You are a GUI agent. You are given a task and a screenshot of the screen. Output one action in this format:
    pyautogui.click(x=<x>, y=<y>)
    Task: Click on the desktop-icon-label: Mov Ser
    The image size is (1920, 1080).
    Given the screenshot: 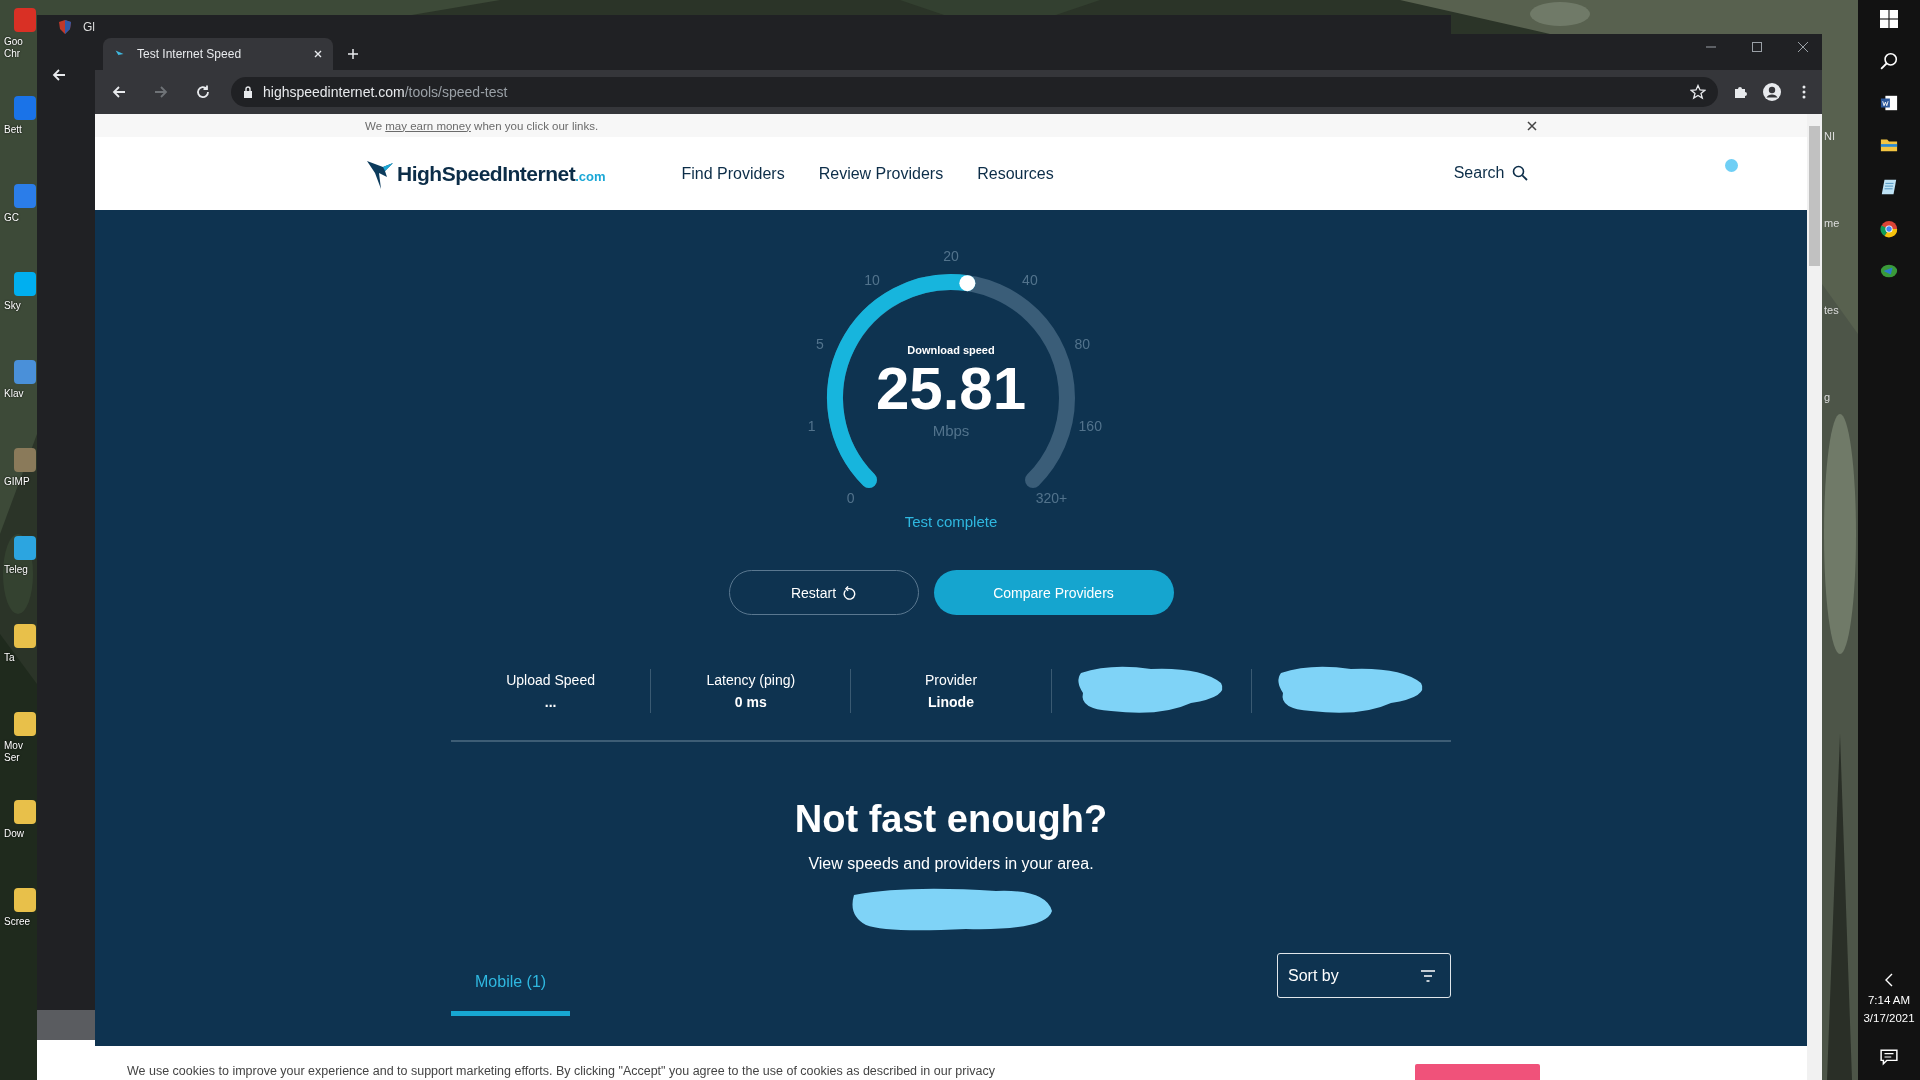 What is the action you would take?
    pyautogui.click(x=13, y=752)
    